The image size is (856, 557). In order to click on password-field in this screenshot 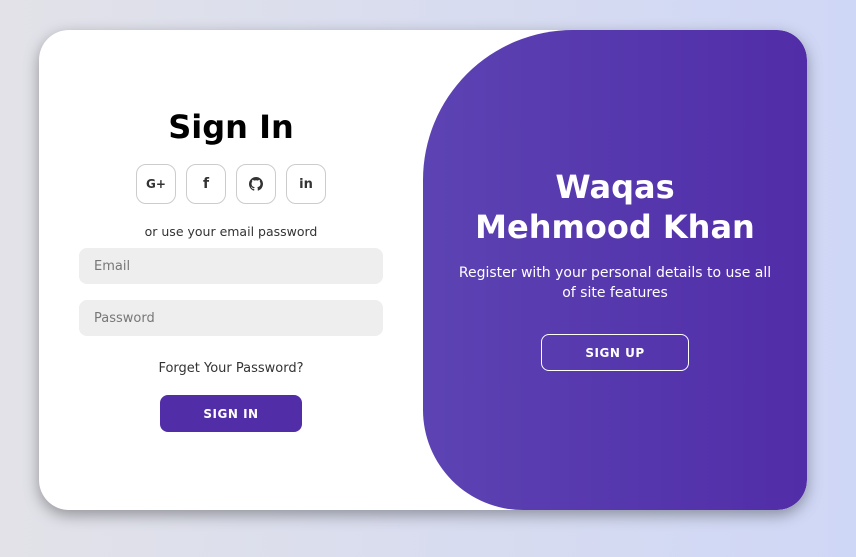, I will do `click(231, 318)`.